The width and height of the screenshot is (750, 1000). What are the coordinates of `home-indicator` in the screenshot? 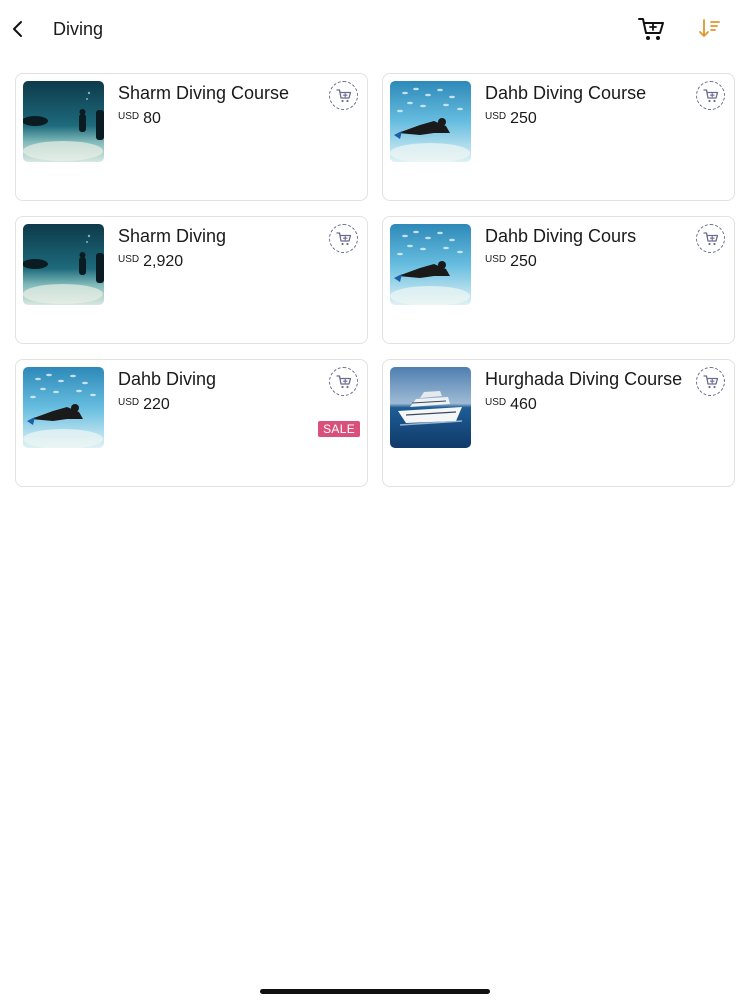 It's located at (375, 991).